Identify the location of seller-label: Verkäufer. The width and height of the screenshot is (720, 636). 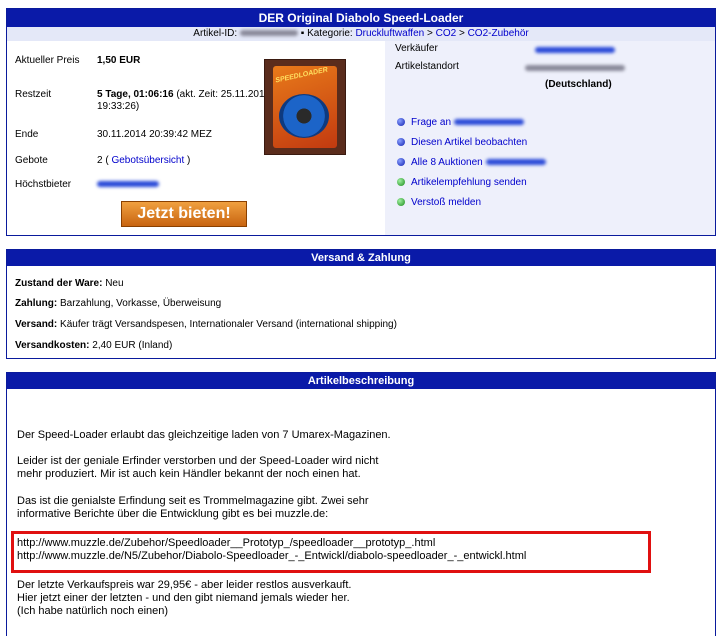
(416, 48).